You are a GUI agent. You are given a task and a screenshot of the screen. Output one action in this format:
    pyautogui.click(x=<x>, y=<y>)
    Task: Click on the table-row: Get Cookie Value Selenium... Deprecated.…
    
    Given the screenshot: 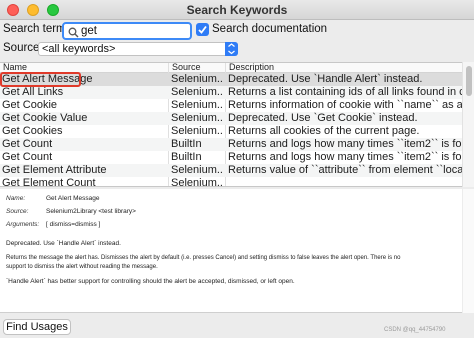 What is the action you would take?
    pyautogui.click(x=231, y=118)
    